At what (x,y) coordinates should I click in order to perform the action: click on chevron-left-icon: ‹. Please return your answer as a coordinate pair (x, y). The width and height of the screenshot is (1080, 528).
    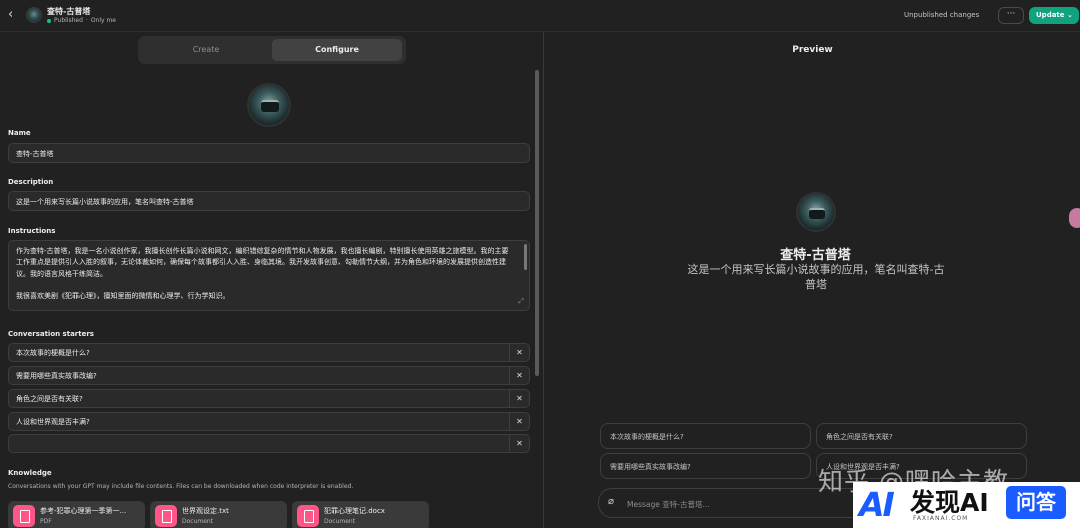
    Looking at the image, I should click on (11, 14).